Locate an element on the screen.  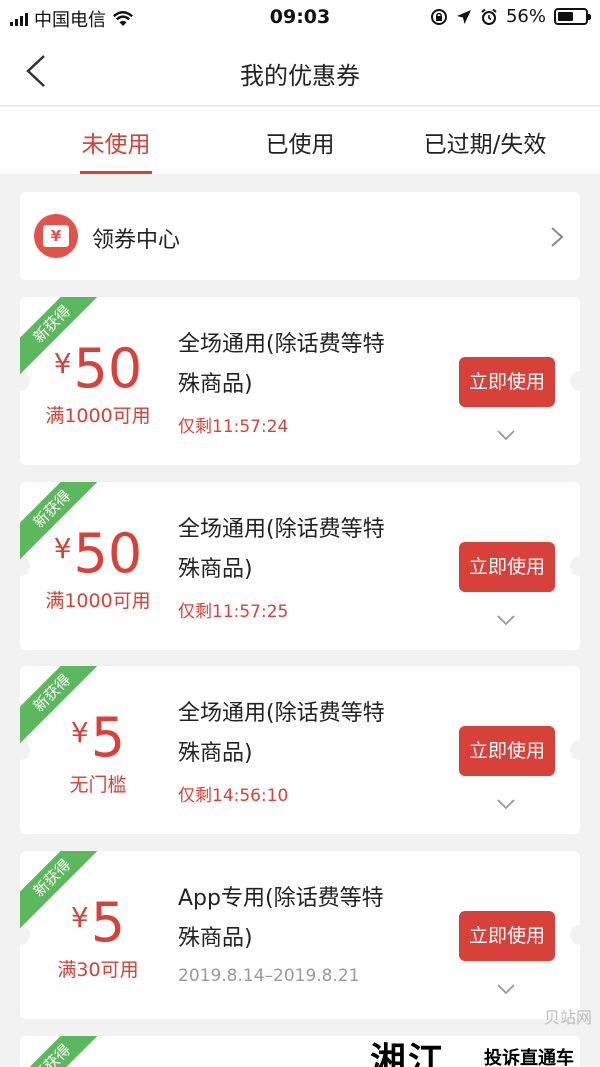
coupon-icon: ¥ is located at coordinates (56, 236).